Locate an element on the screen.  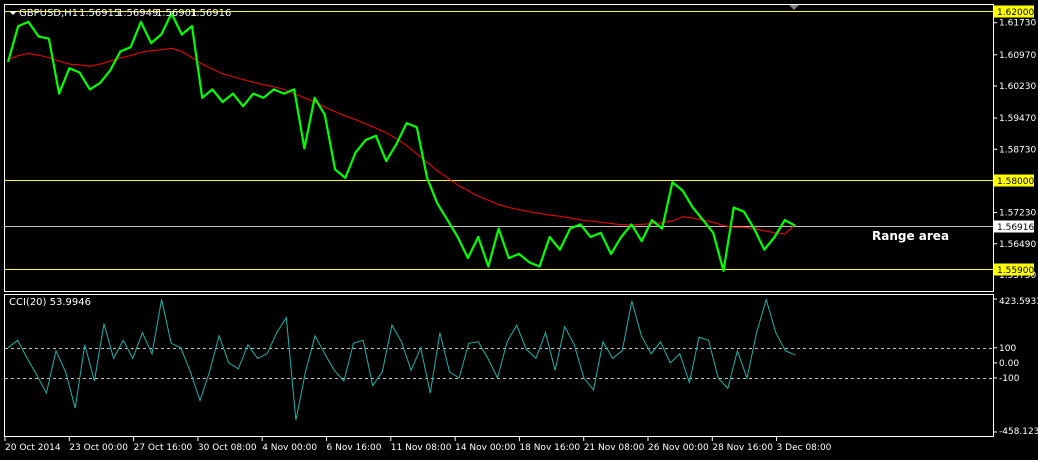
price-tick-label: 1.56490 is located at coordinates (1017, 245).